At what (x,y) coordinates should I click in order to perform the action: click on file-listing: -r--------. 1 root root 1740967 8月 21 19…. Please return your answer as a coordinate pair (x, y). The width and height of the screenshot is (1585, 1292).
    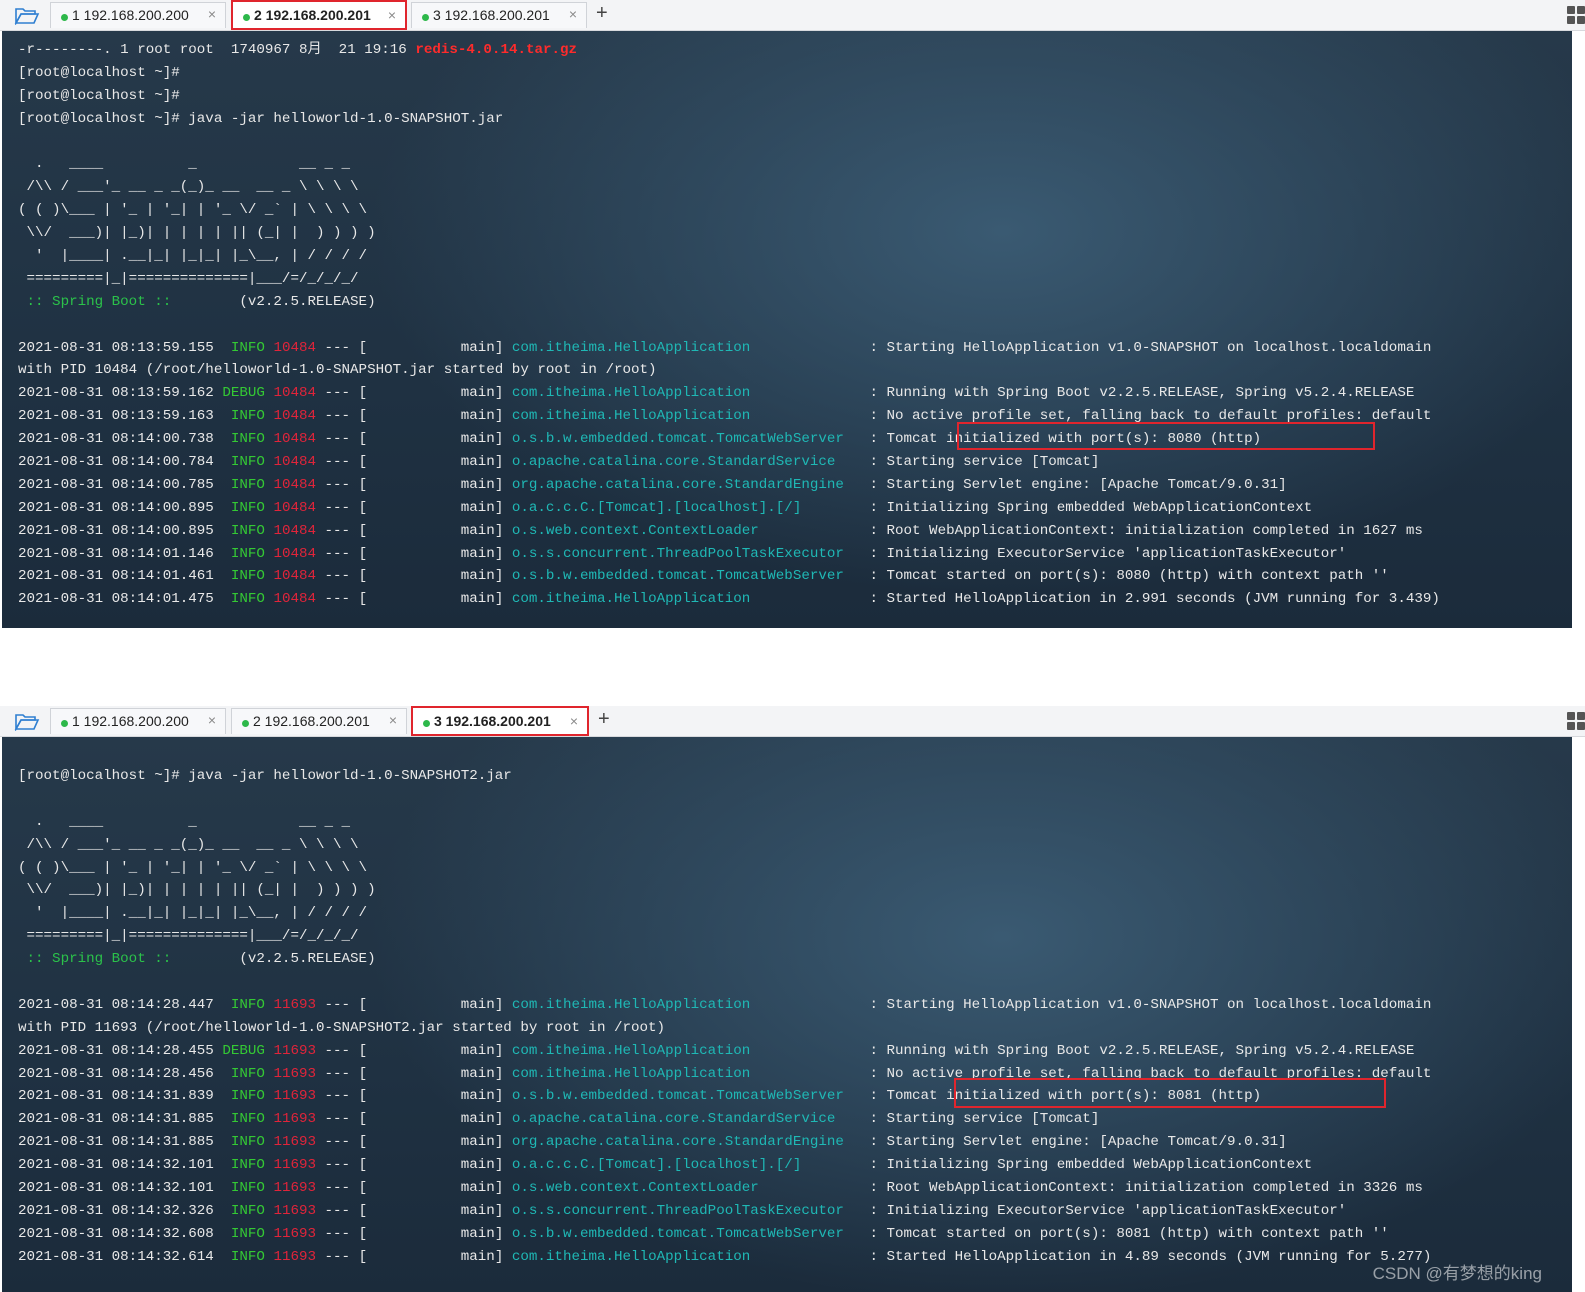
    Looking at the image, I should click on (217, 50).